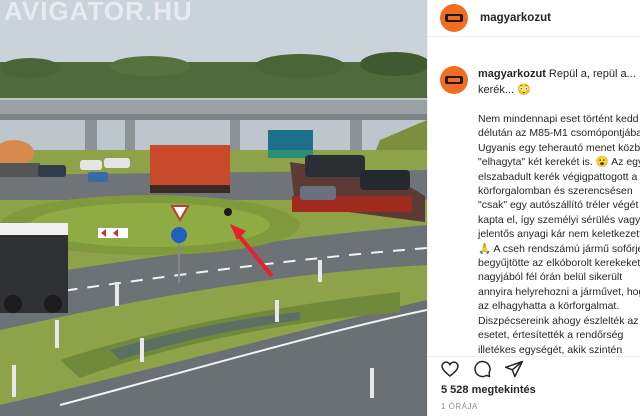  Describe the element at coordinates (98, 13) in the screenshot. I see `media-watermark: AVIGATOR.HU` at that location.